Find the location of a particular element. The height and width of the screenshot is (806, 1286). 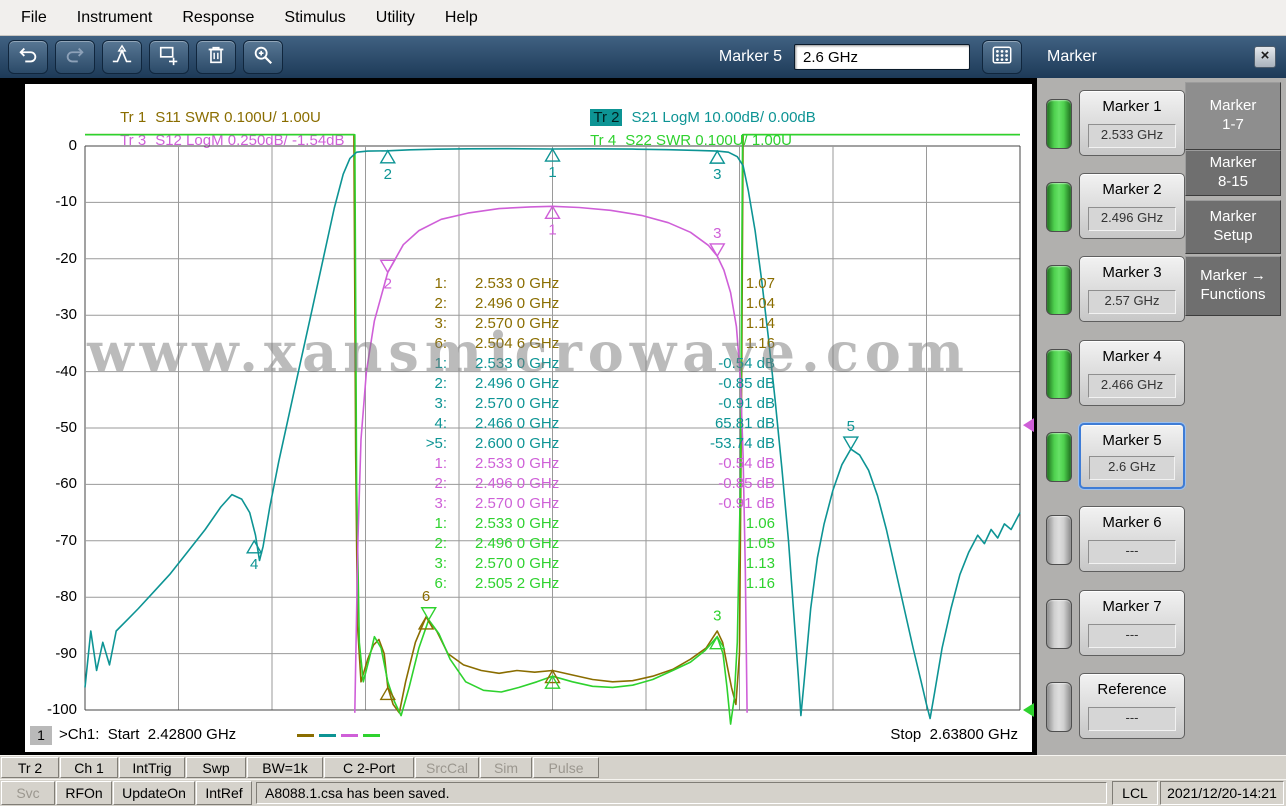

readout-frequency: 2.570 0 GHz is located at coordinates (517, 503).